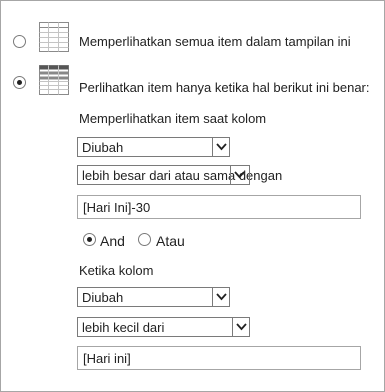 This screenshot has width=385, height=392. Describe the element at coordinates (144, 239) in the screenshot. I see `or-radio` at that location.